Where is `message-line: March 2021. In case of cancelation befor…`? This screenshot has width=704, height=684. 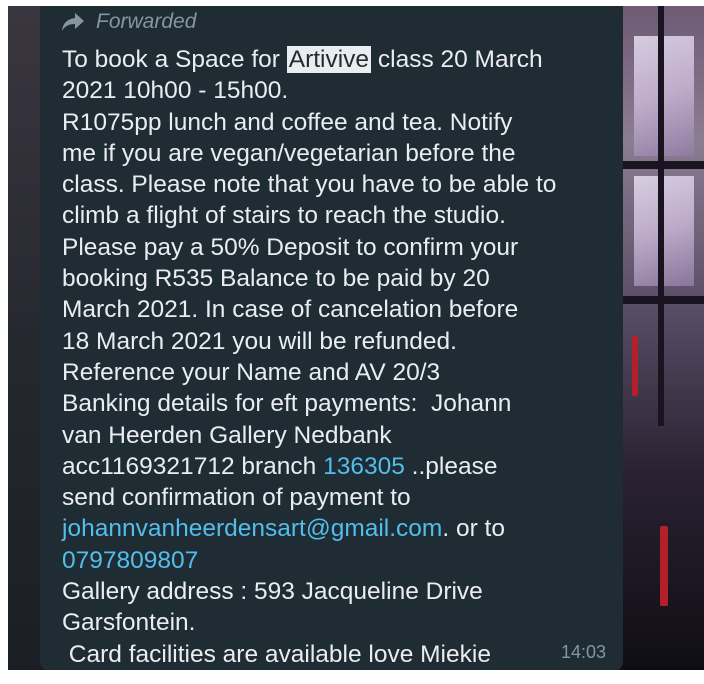
message-line: March 2021. In case of cancelation befor… is located at coordinates (290, 310).